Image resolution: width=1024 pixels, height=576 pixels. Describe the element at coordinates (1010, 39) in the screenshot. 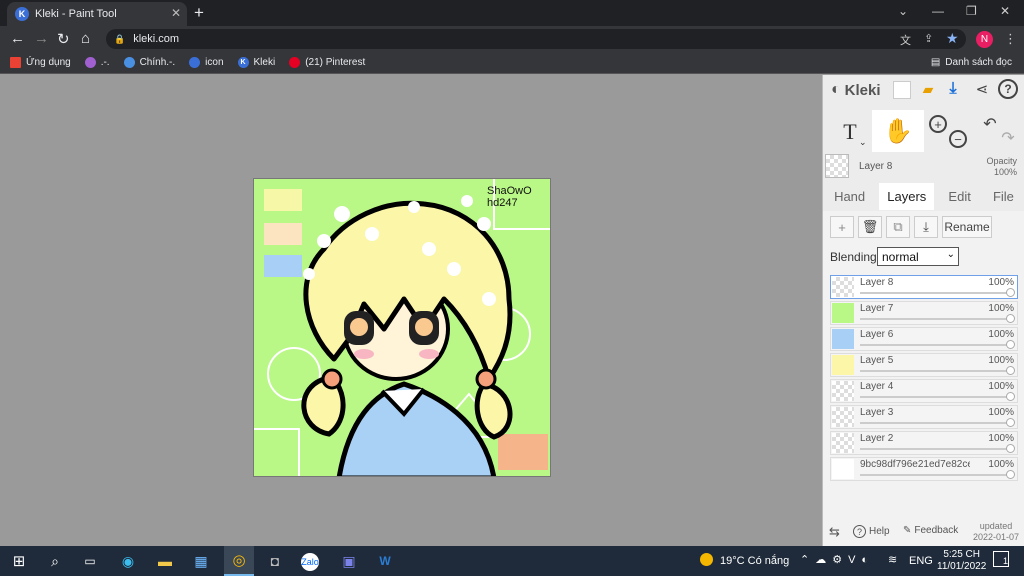

I see `menu-kebab-icon: ⋮` at that location.